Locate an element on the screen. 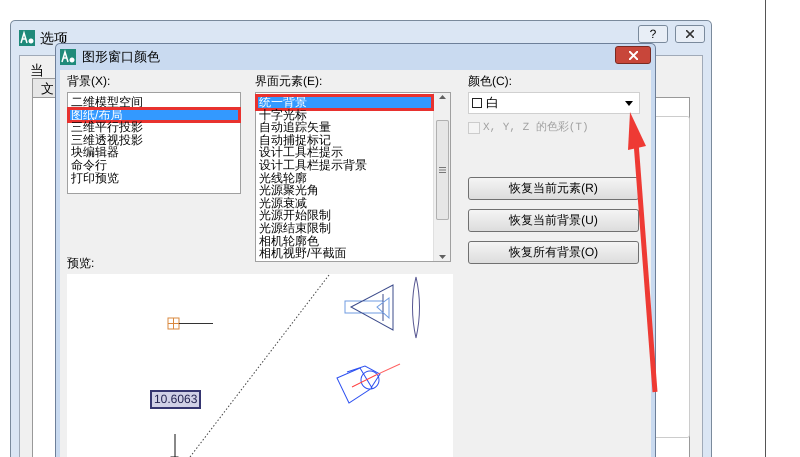  grip-icon is located at coordinates (442, 170).